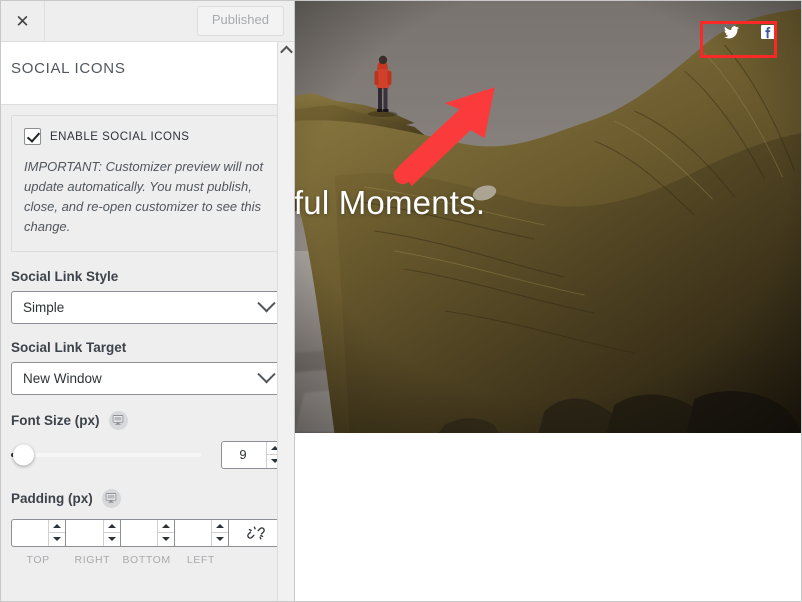 The image size is (802, 602). I want to click on enable-social-icons-label: ENABLE SOCIAL ICONS, so click(120, 136).